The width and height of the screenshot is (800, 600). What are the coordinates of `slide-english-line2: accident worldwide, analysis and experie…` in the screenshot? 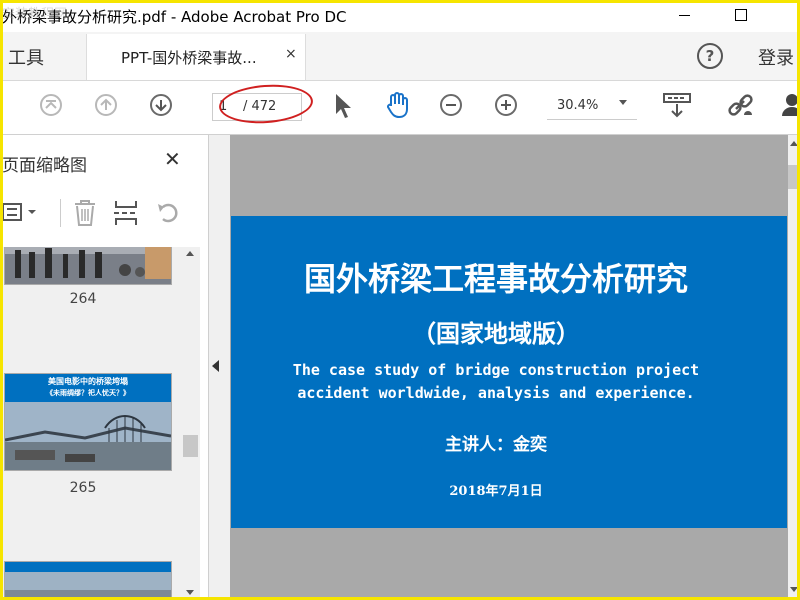 It's located at (496, 393).